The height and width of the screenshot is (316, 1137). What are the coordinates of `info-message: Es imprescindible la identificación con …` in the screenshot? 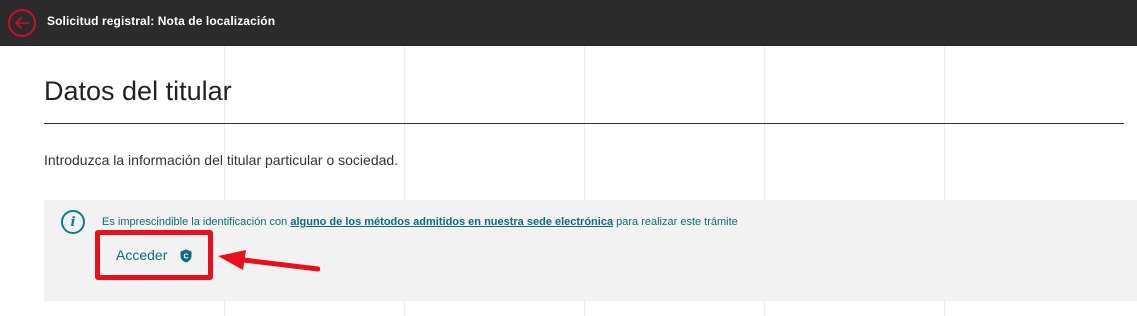 It's located at (420, 222).